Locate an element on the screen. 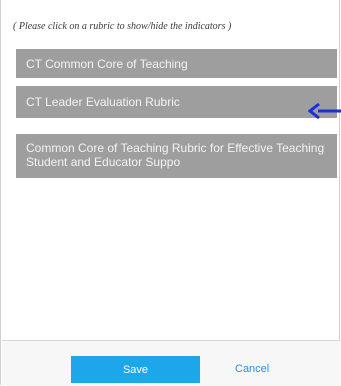  save-button: Save is located at coordinates (135, 369).